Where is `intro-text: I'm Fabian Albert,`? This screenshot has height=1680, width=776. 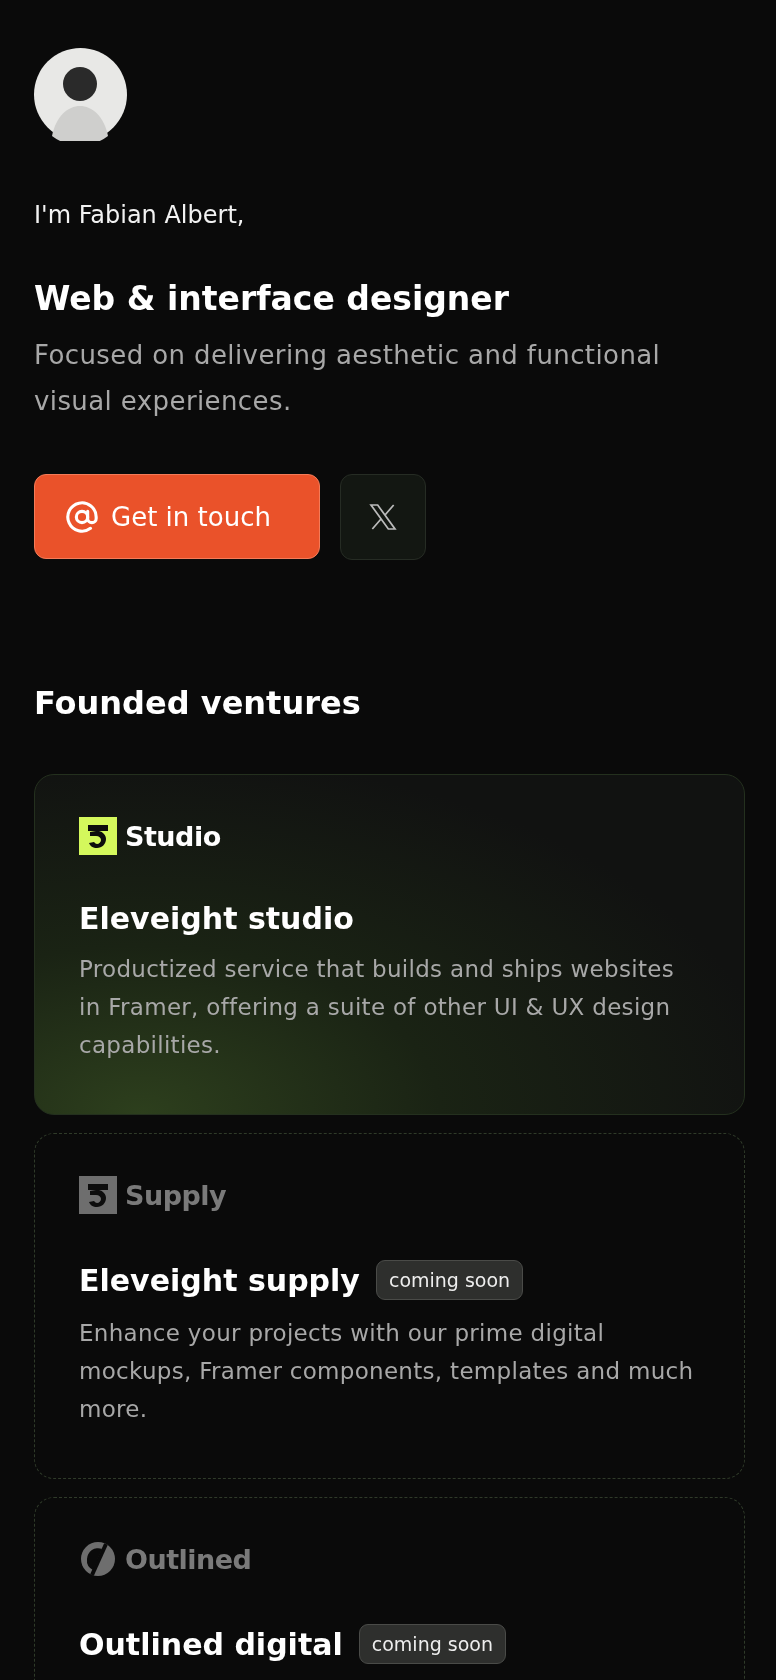
intro-text: I'm Fabian Albert, is located at coordinates (140, 215).